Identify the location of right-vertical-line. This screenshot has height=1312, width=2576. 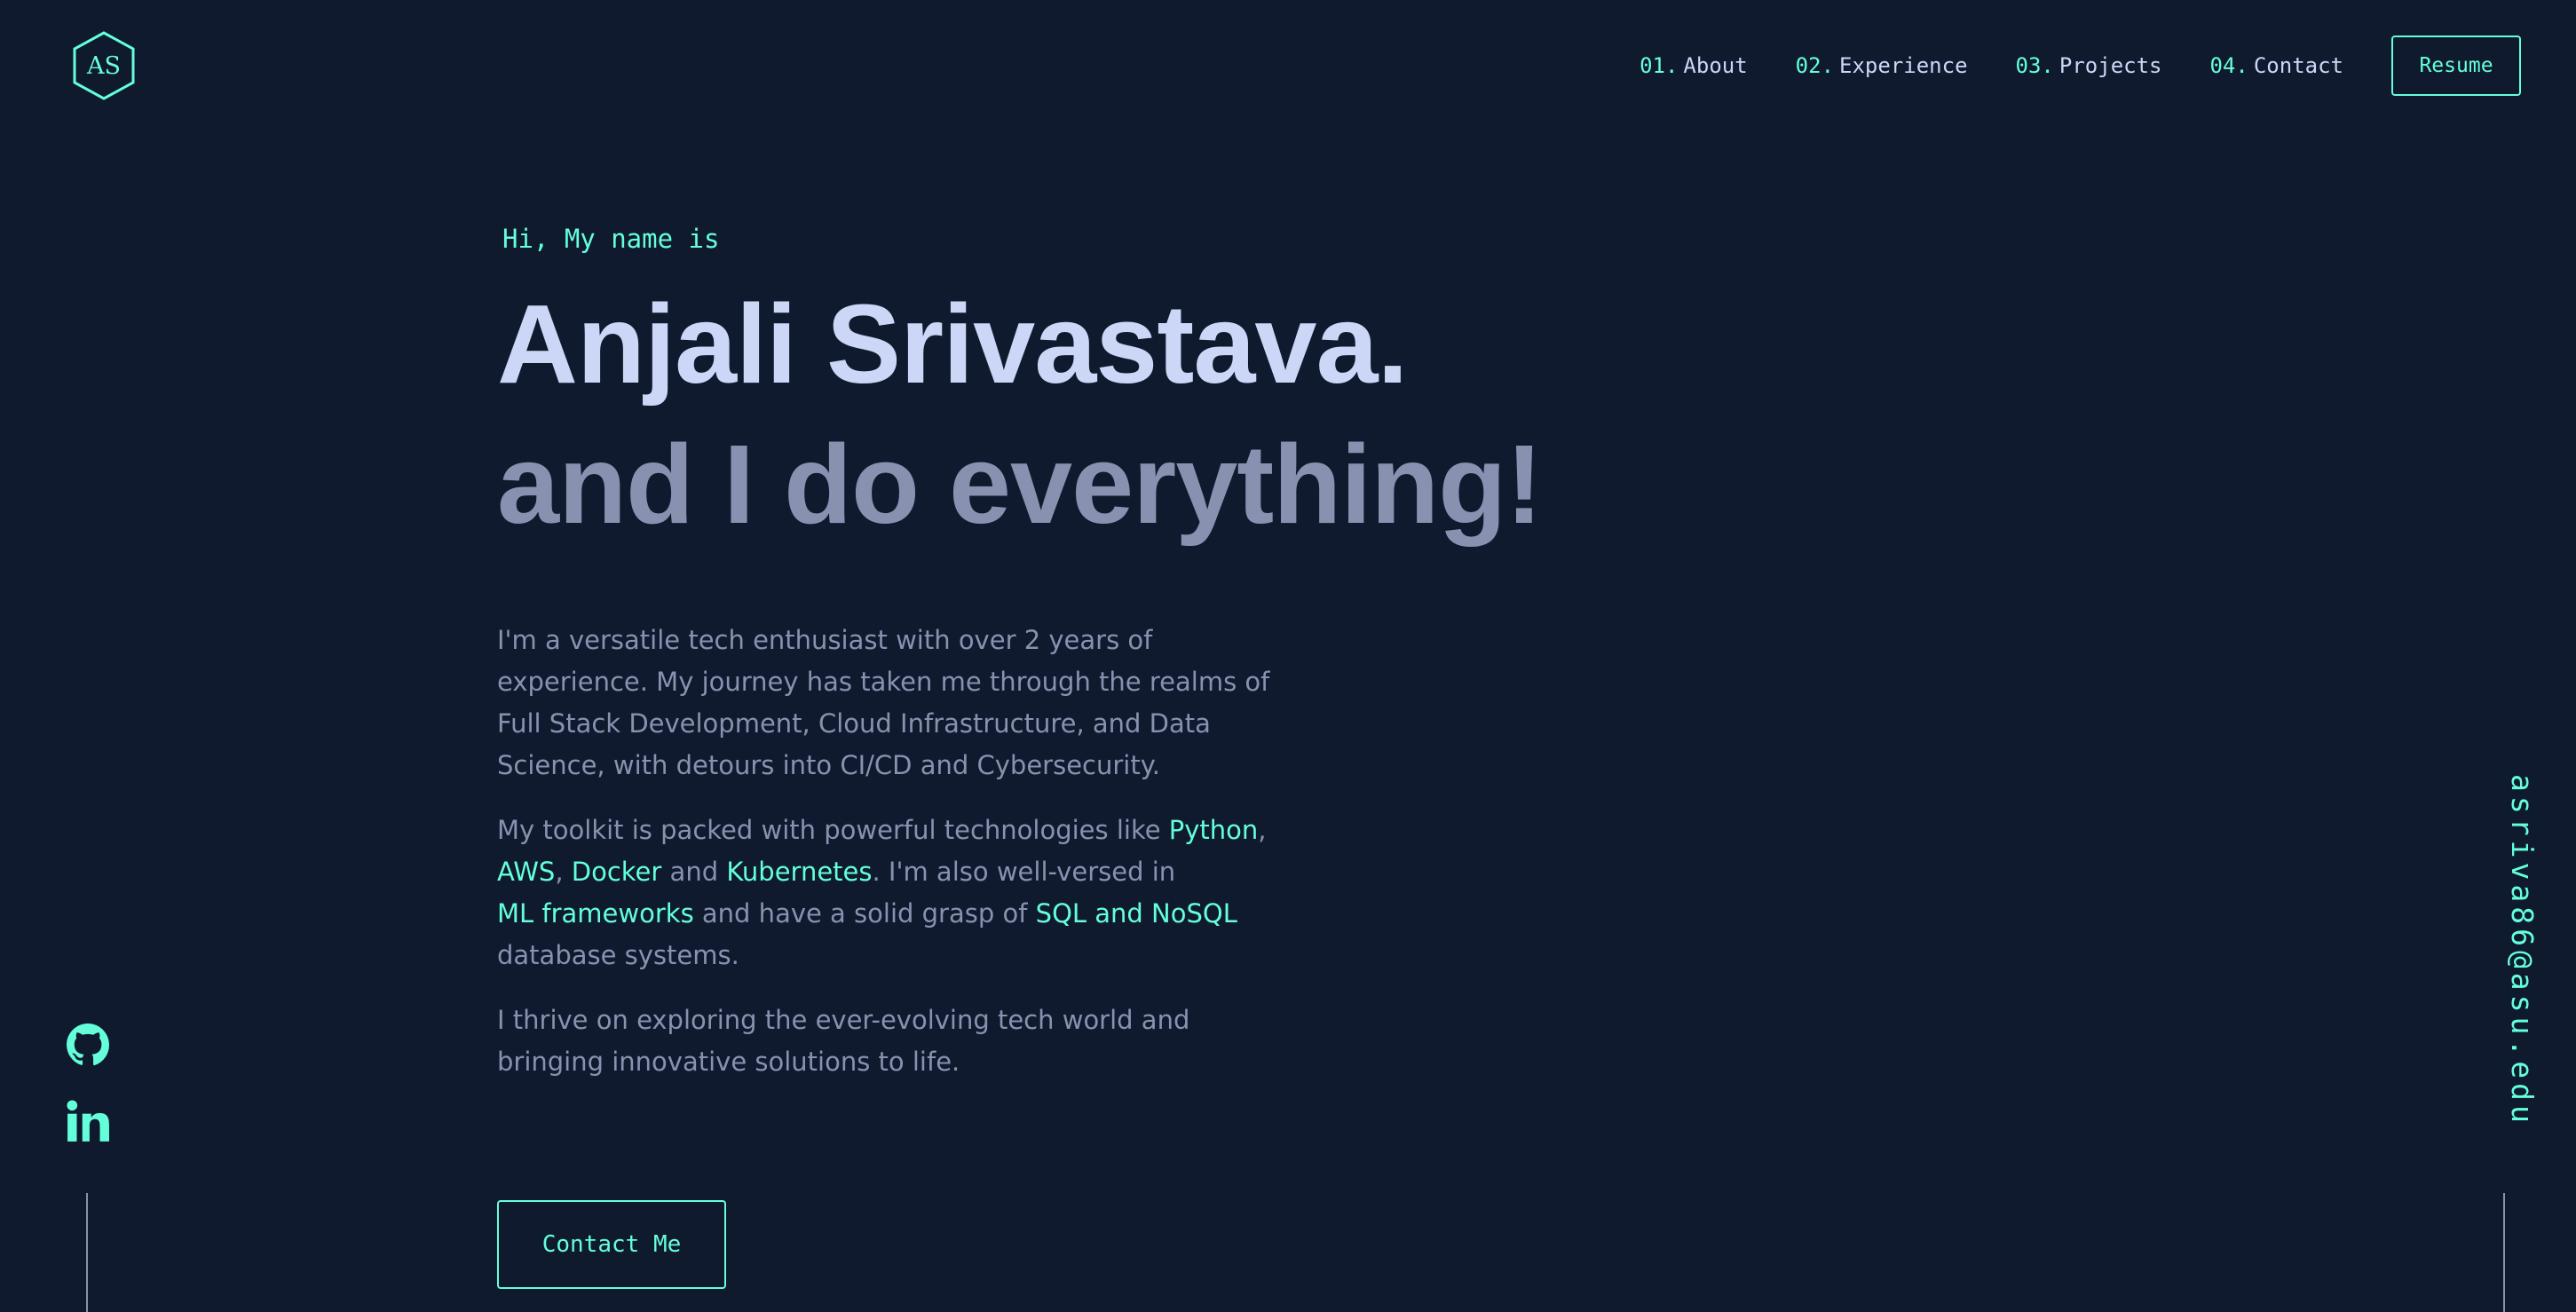
(2504, 1252).